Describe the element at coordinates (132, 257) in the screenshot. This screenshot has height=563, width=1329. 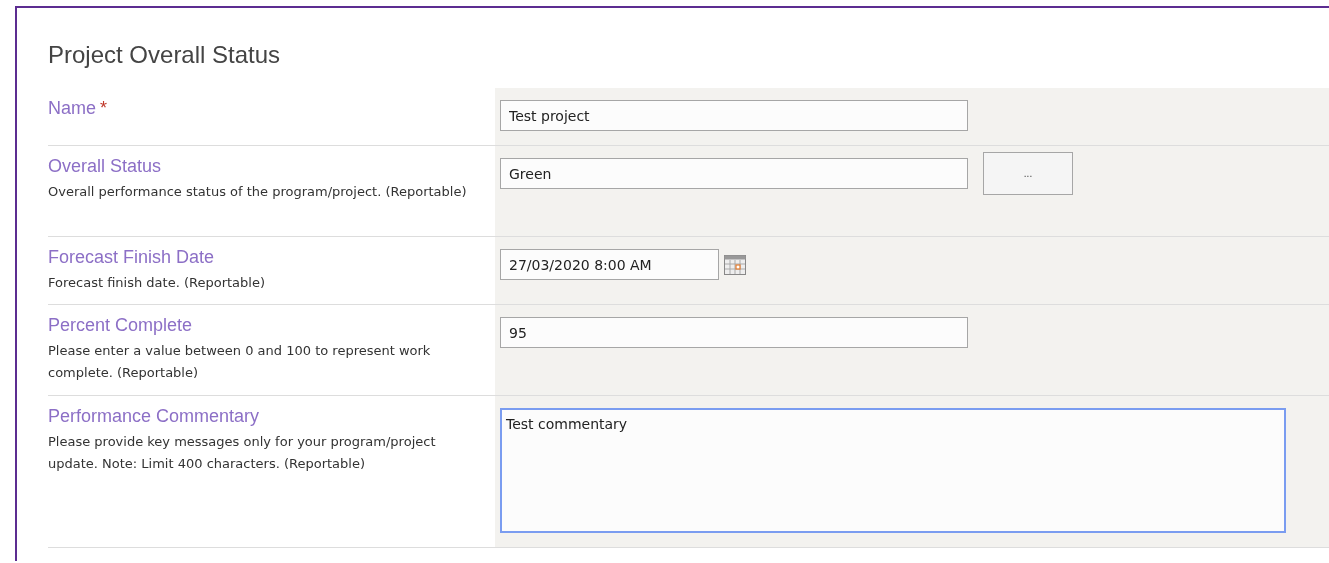
I see `field-label: Forecast Finish Date` at that location.